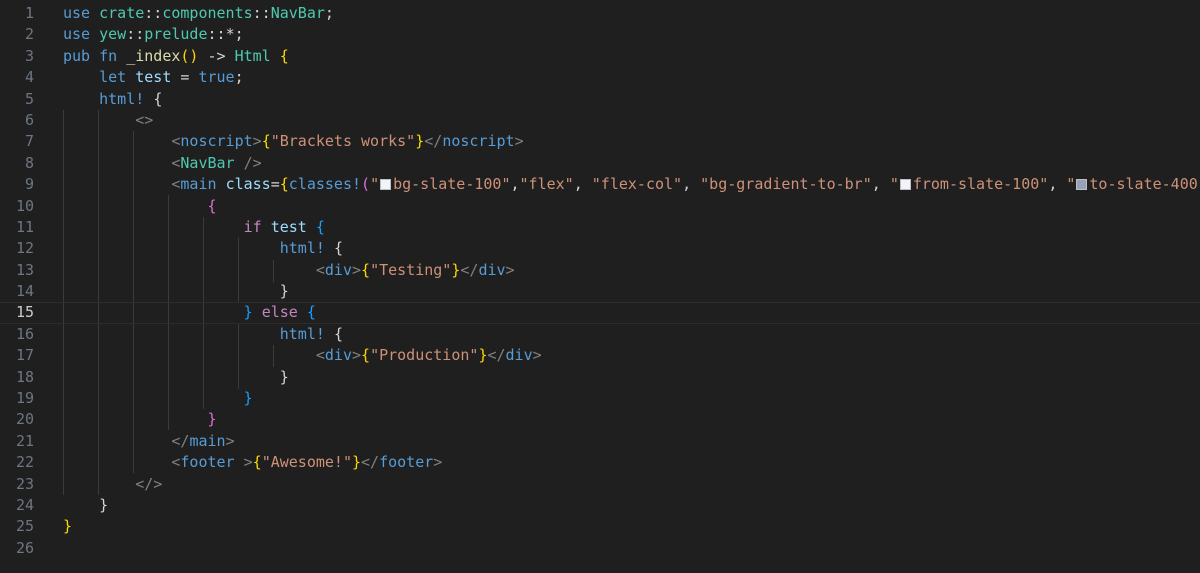 Image resolution: width=1200 pixels, height=573 pixels. Describe the element at coordinates (108, 55) in the screenshot. I see `keyword: fn` at that location.